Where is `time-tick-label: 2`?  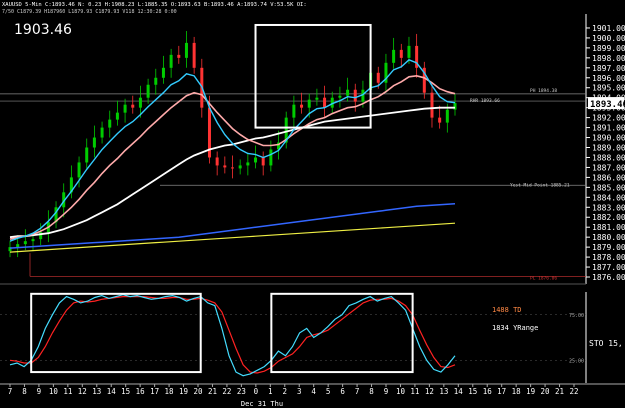
time-tick-label: 2 is located at coordinates (285, 391).